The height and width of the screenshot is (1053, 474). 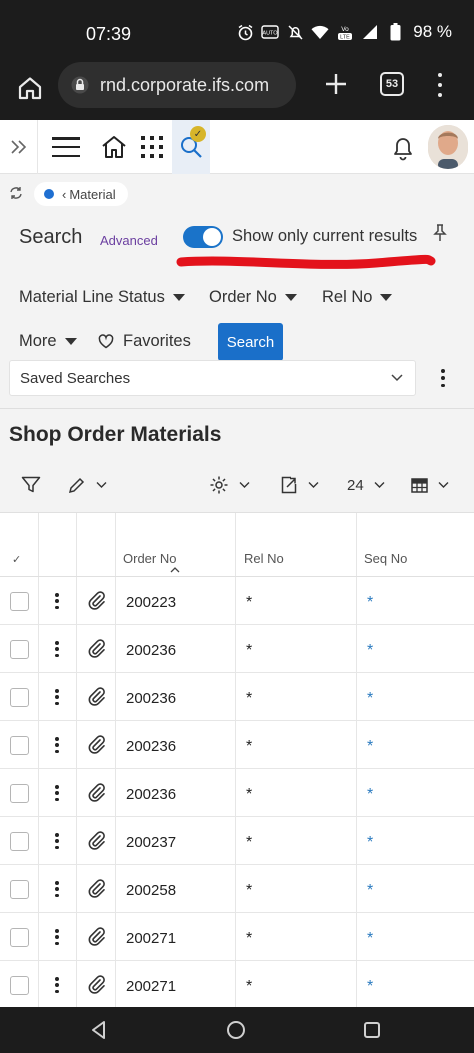 I want to click on edit-menu, so click(x=87, y=485).